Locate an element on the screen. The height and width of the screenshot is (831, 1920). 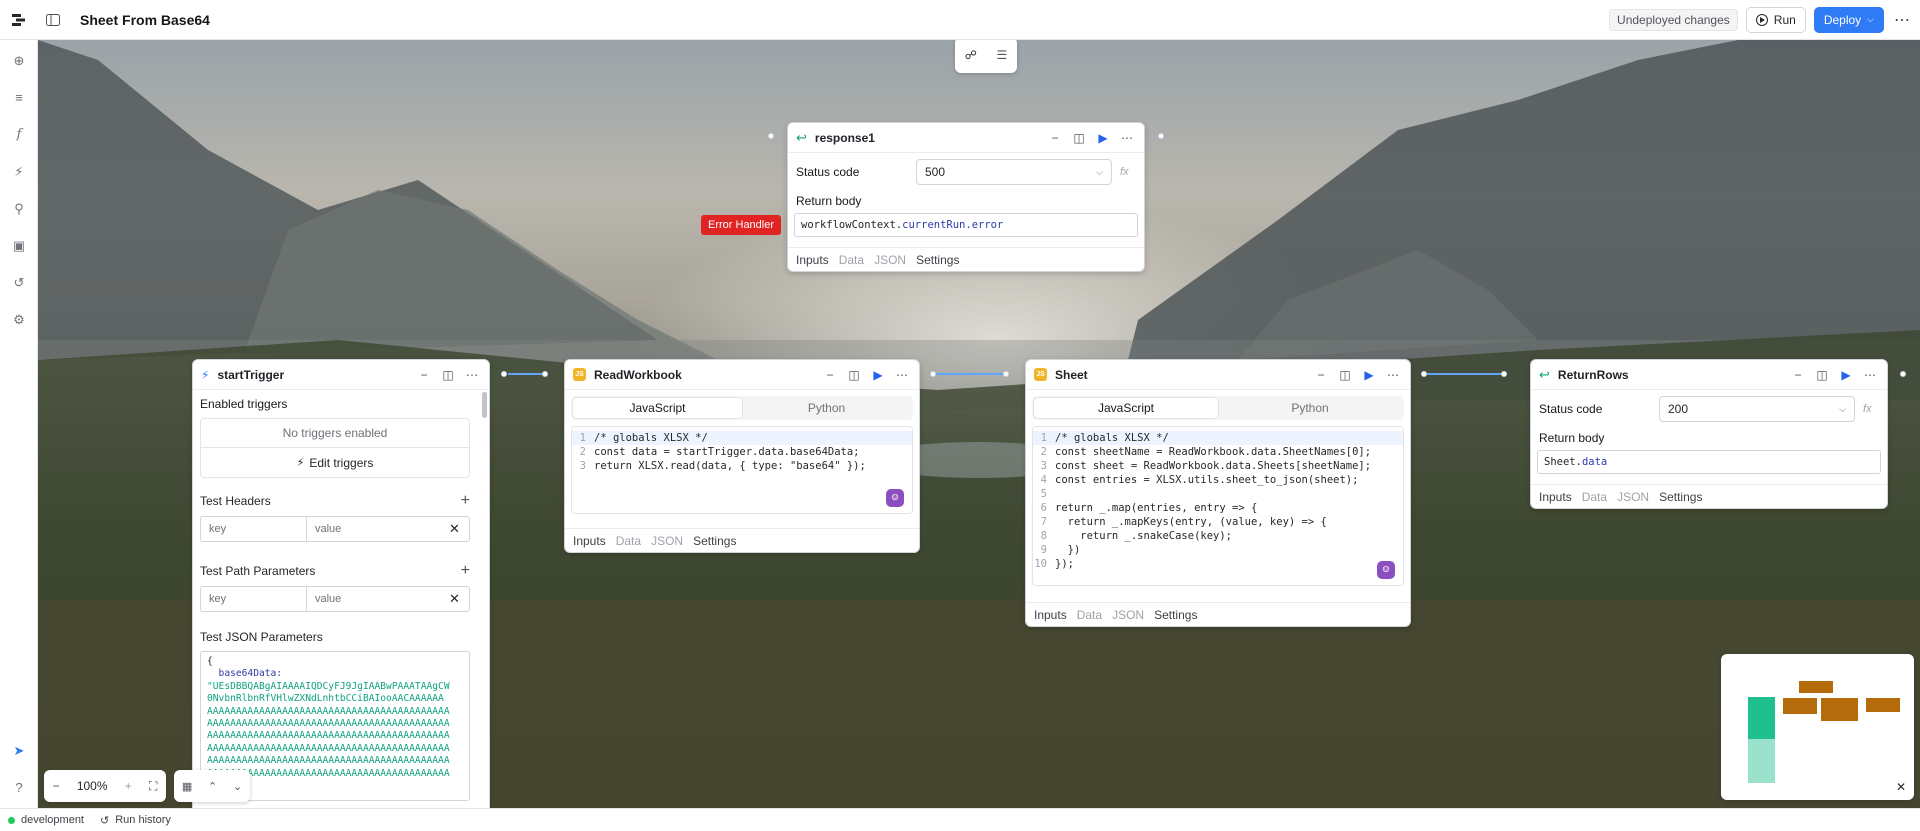
add-header-icon: + is located at coordinates (465, 501).